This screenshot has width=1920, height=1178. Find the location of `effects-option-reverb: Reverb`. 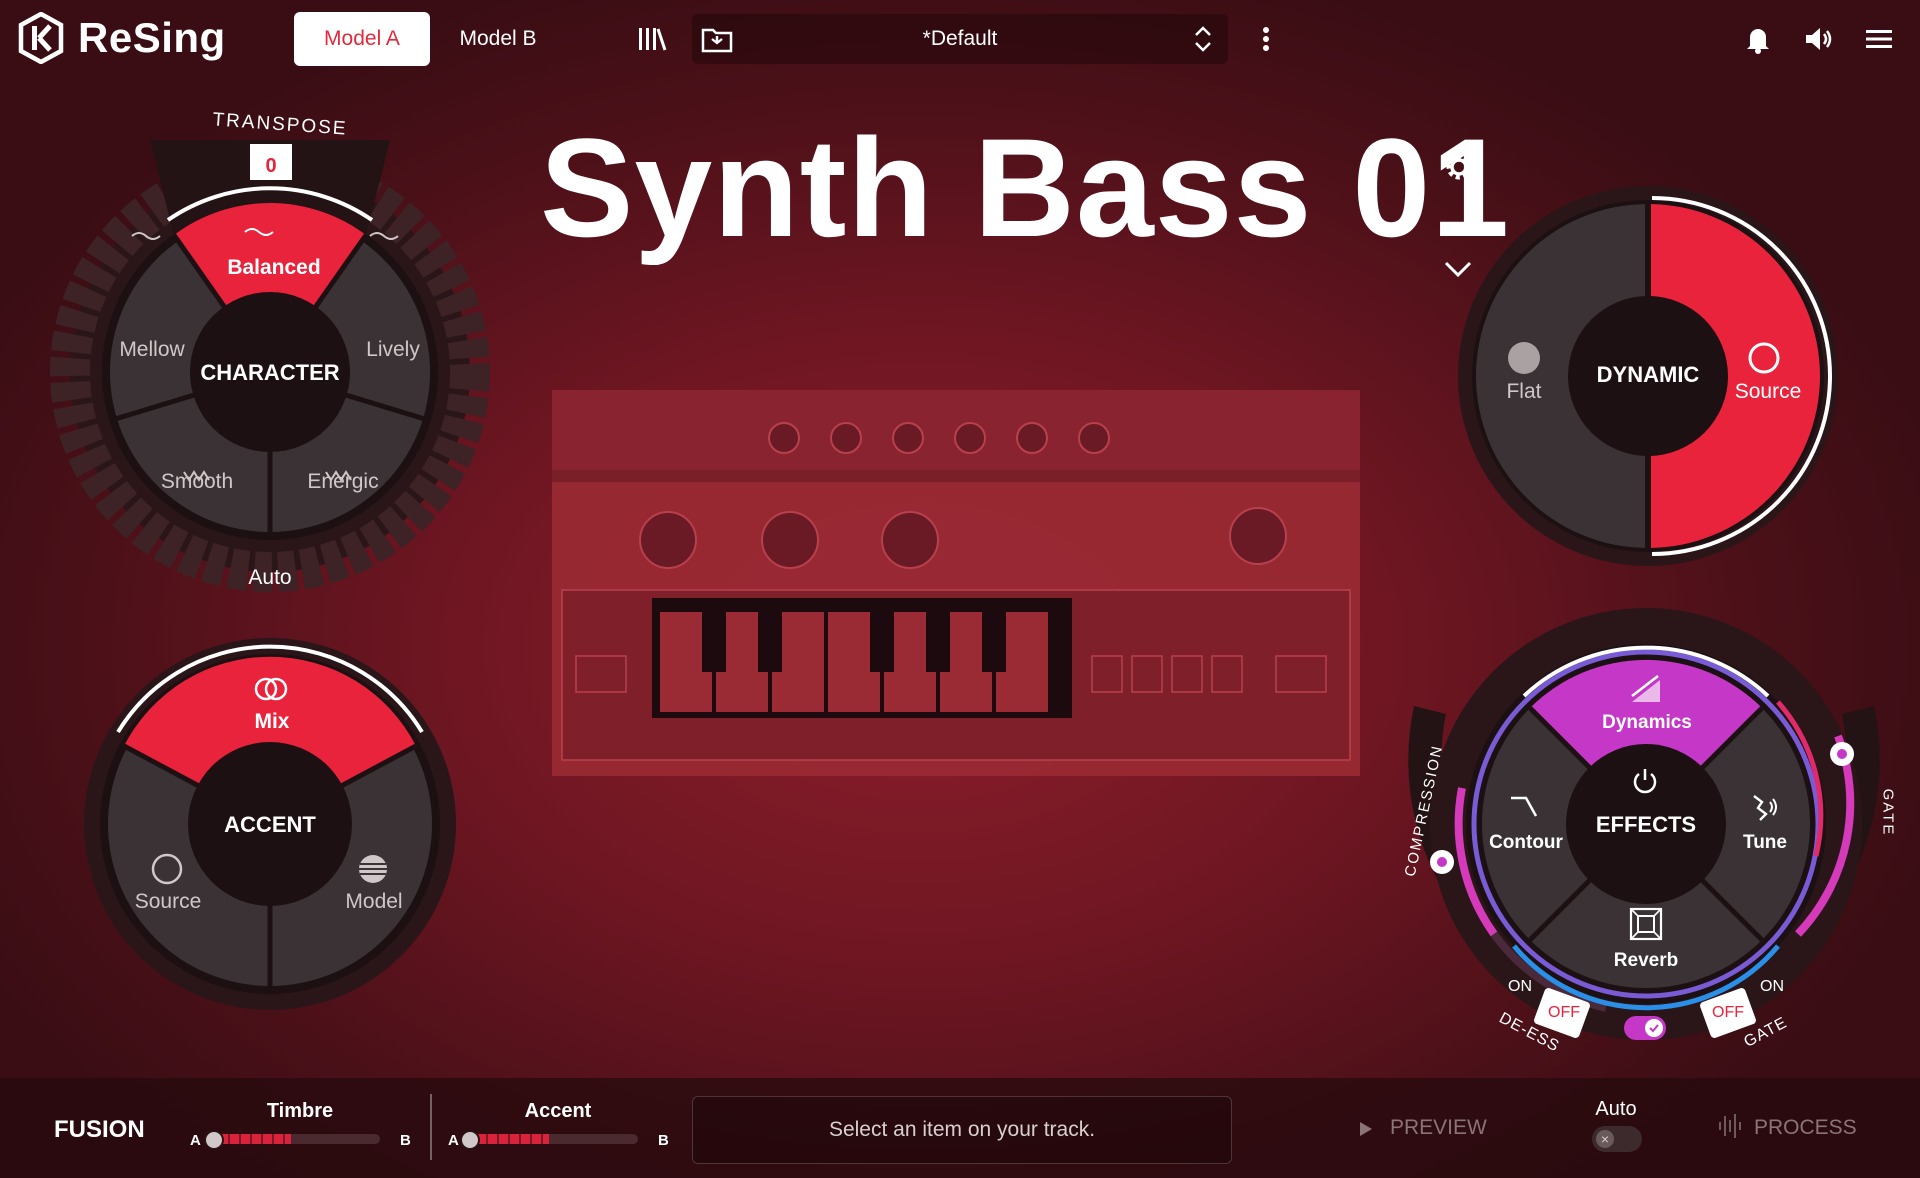

effects-option-reverb: Reverb is located at coordinates (1646, 961).